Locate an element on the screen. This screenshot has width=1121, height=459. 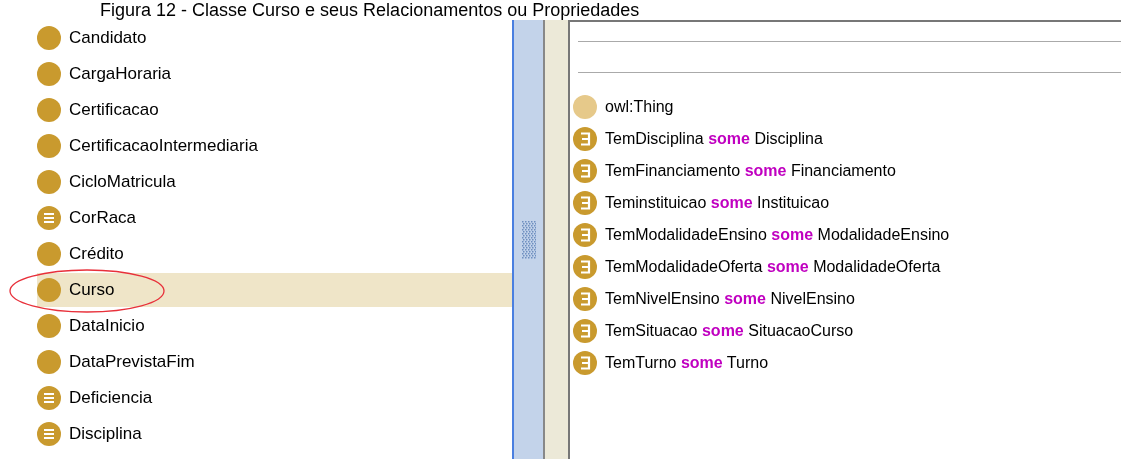
restriction-expression: Teminstituicao some Instituicao is located at coordinates (717, 203).